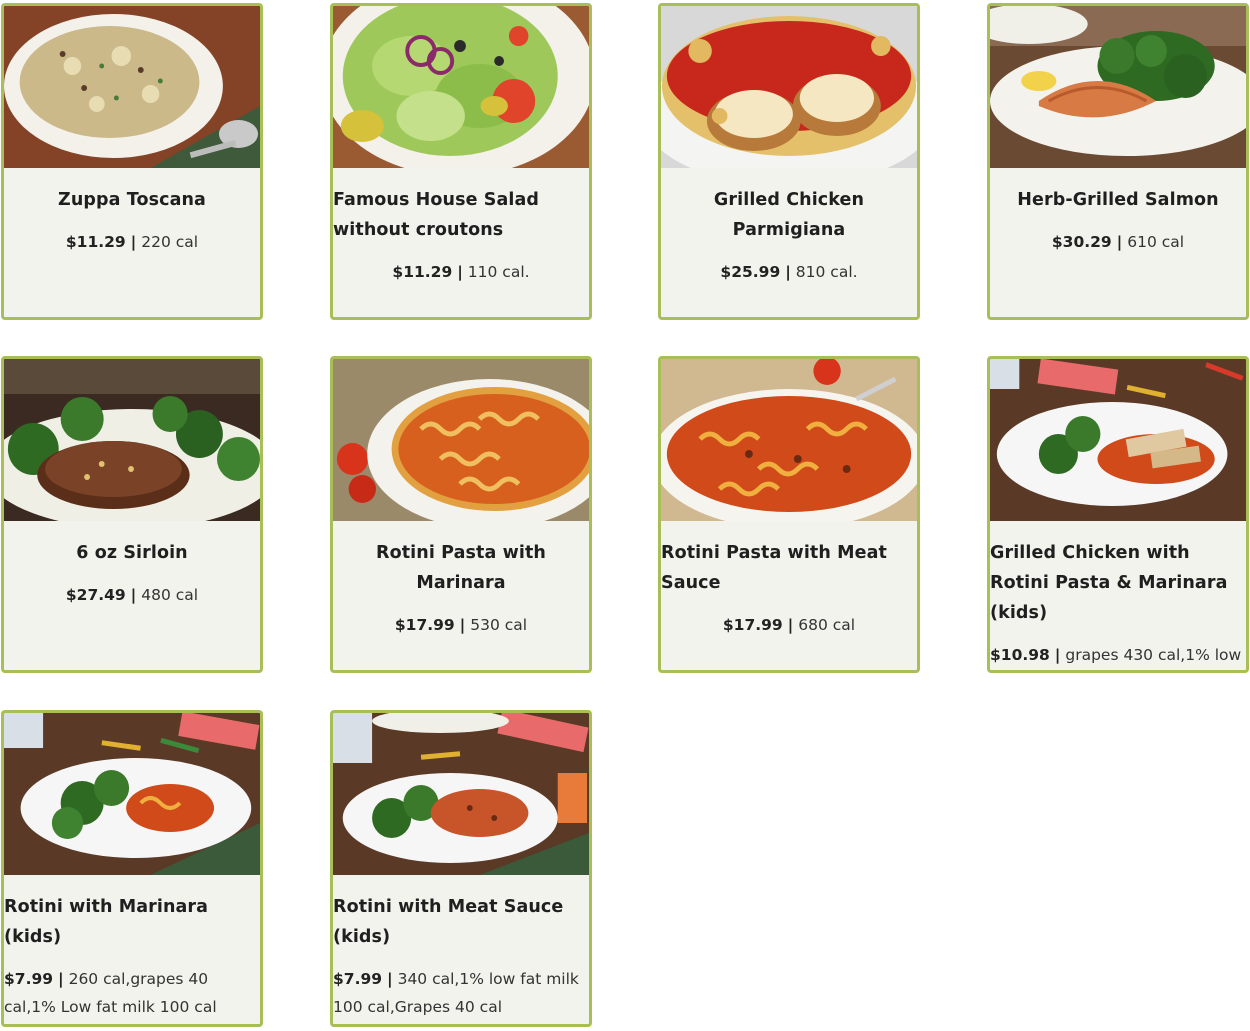 This screenshot has height=1031, width=1250. Describe the element at coordinates (1156, 242) in the screenshot. I see `item-calories: 610 cal` at that location.